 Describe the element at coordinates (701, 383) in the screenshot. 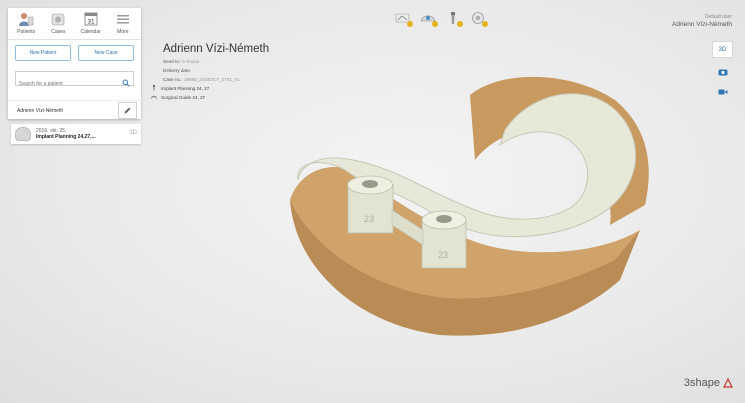

I see `brand-name: 3shape` at that location.